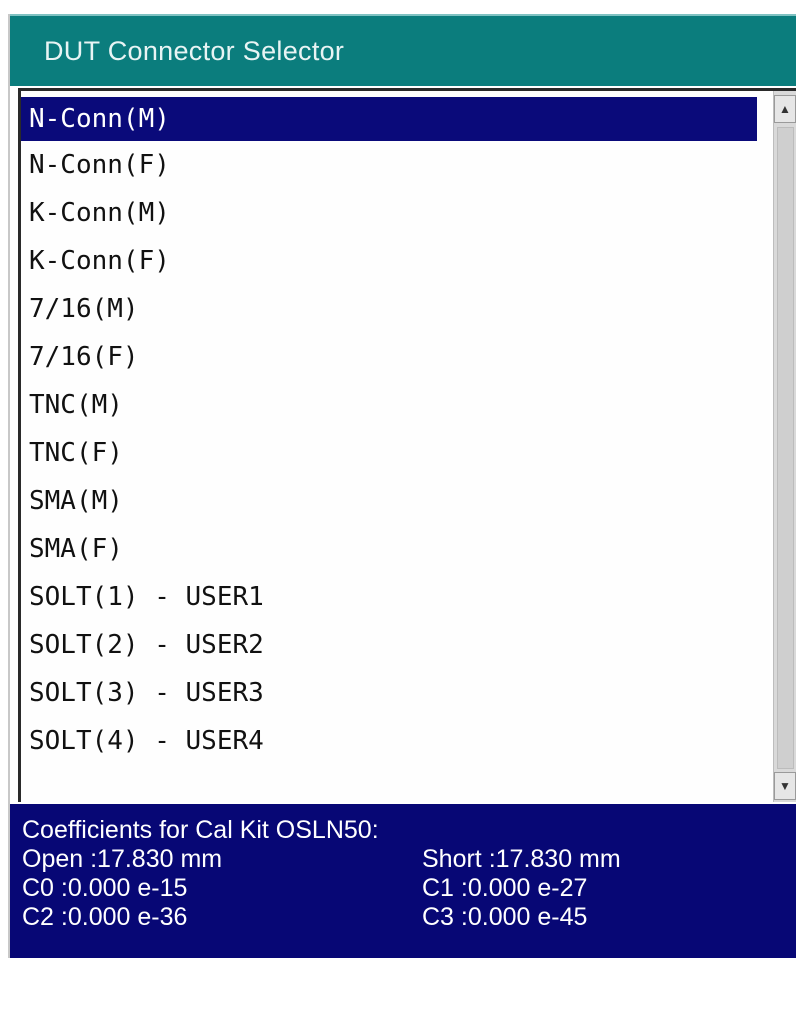 The height and width of the screenshot is (1019, 796). Describe the element at coordinates (389, 693) in the screenshot. I see `list-item: SOLT(3) - USER3` at that location.